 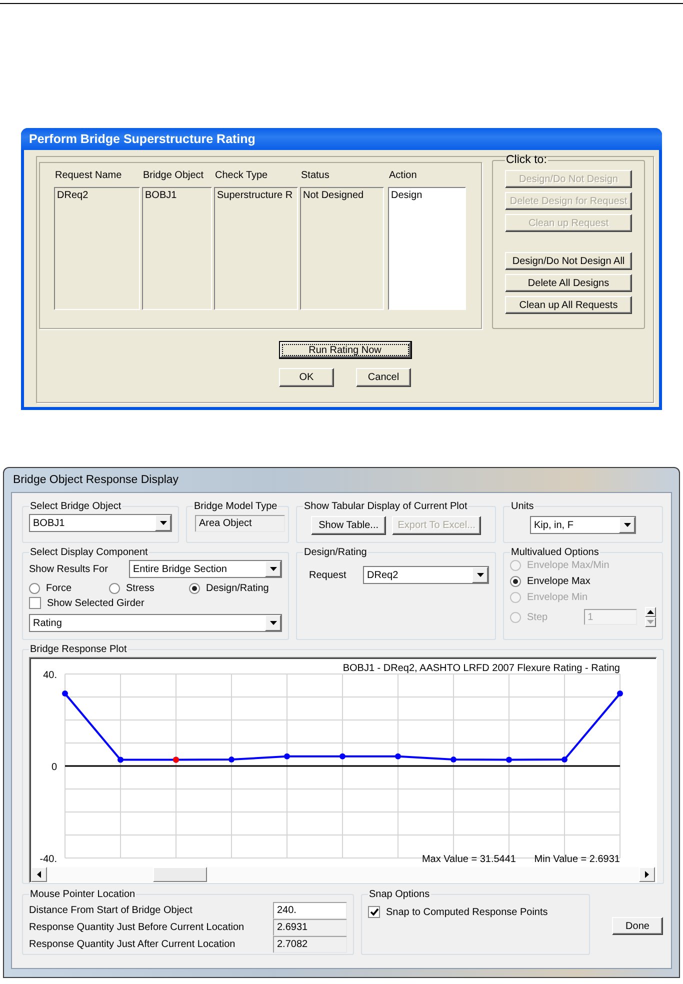 What do you see at coordinates (315, 176) in the screenshot?
I see `column-header: Status` at bounding box center [315, 176].